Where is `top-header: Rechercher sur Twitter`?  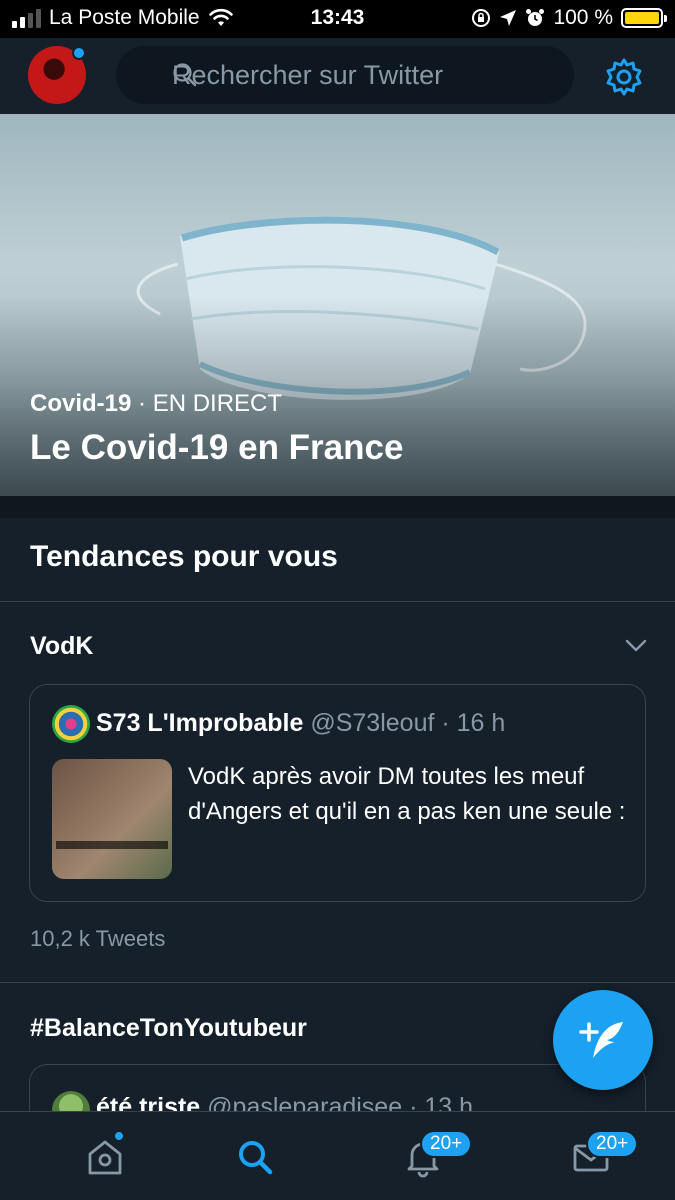 top-header: Rechercher sur Twitter is located at coordinates (337, 76).